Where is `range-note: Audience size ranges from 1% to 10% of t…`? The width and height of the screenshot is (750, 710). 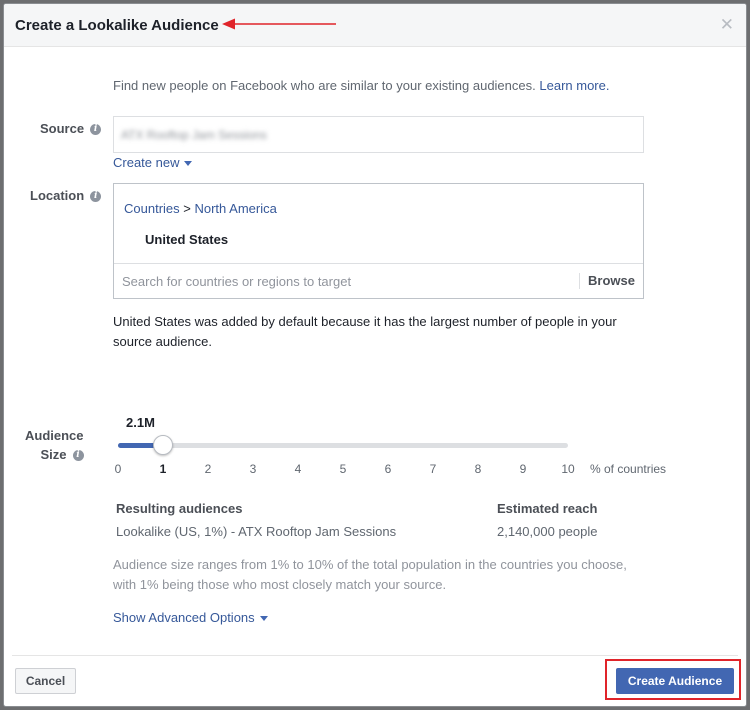 range-note: Audience size ranges from 1% to 10% of t… is located at coordinates (370, 574).